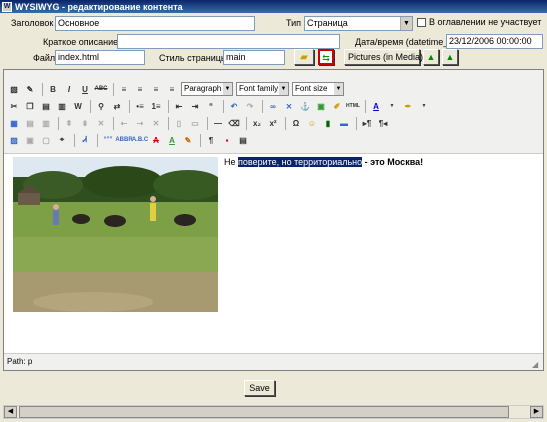 The height and width of the screenshot is (422, 547). Describe the element at coordinates (156, 106) in the screenshot. I see `numbered-list-icon: 1≡` at that location.